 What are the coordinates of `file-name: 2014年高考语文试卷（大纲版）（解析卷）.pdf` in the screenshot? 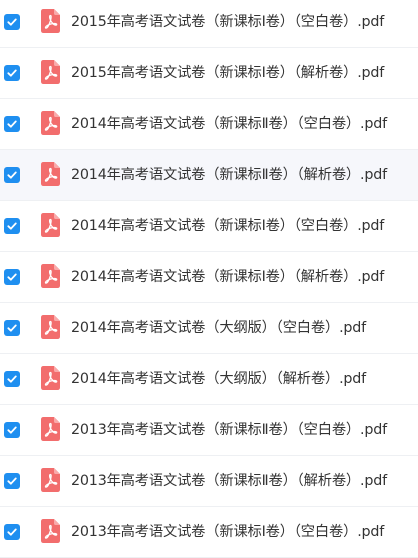 It's located at (218, 379).